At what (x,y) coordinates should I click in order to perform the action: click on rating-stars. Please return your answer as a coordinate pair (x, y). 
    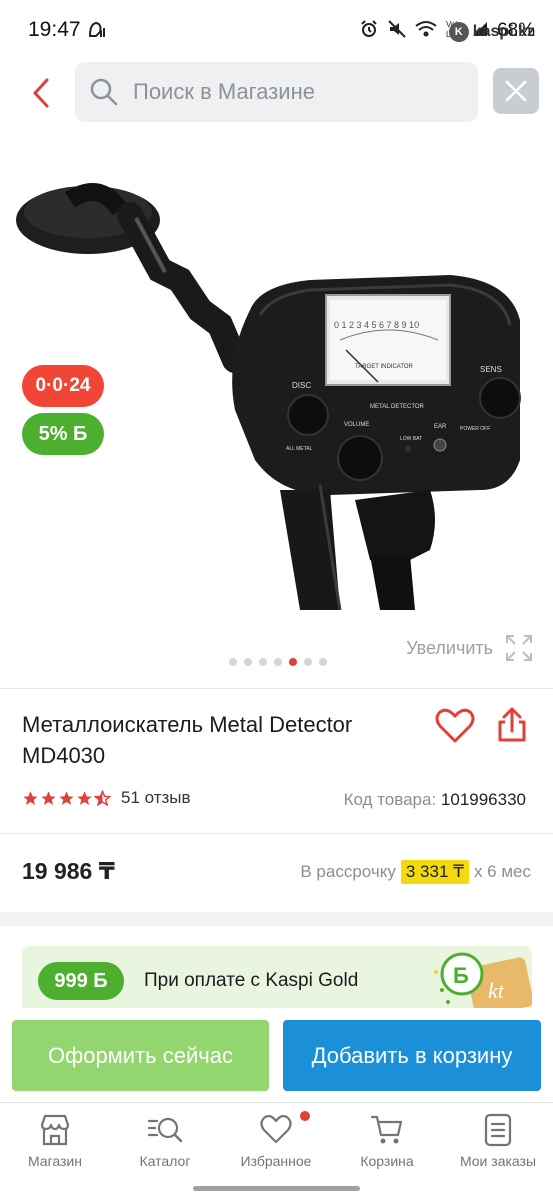
    Looking at the image, I should click on (66, 798).